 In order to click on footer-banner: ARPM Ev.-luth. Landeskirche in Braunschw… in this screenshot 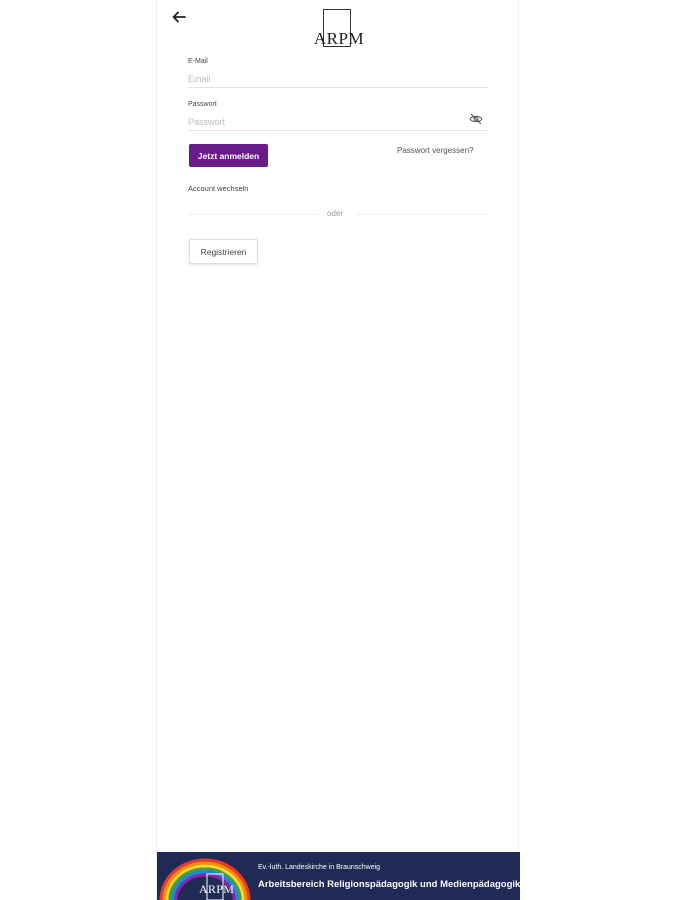, I will do `click(338, 876)`.